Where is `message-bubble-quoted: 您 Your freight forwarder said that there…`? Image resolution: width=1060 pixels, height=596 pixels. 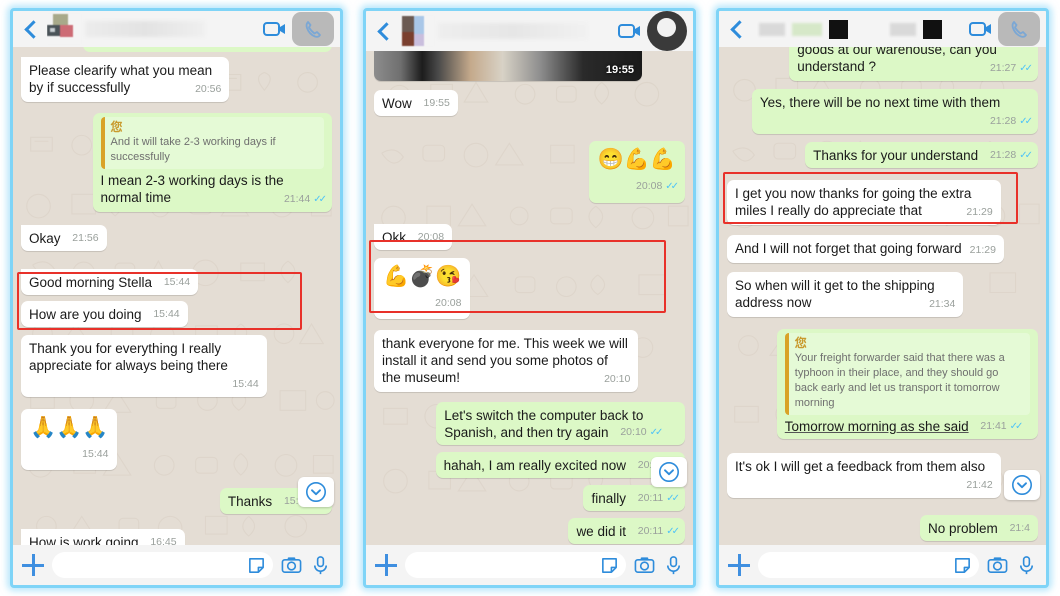 message-bubble-quoted: 您 Your freight forwarder said that there… is located at coordinates (907, 384).